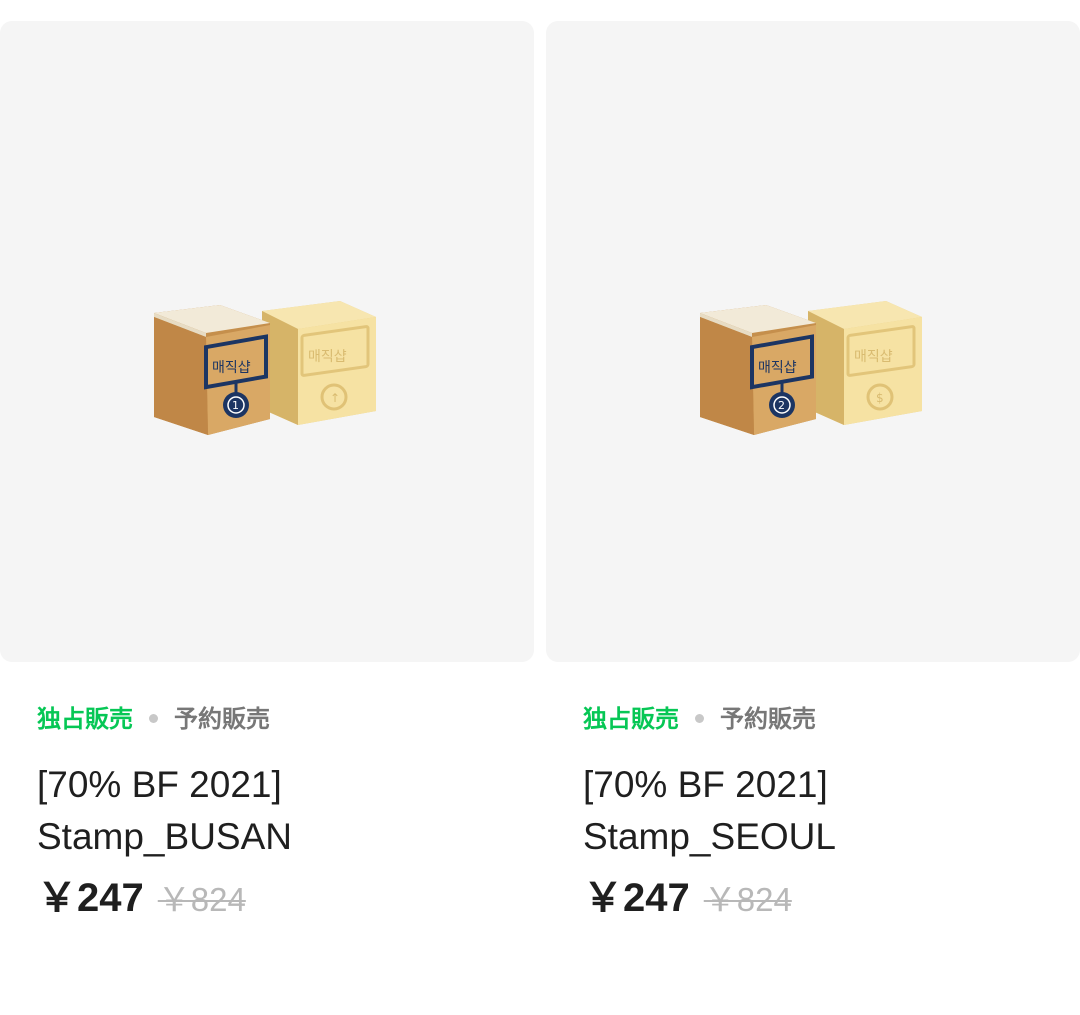  I want to click on kraft-box-graphic: 매직샵 1, so click(212, 370).